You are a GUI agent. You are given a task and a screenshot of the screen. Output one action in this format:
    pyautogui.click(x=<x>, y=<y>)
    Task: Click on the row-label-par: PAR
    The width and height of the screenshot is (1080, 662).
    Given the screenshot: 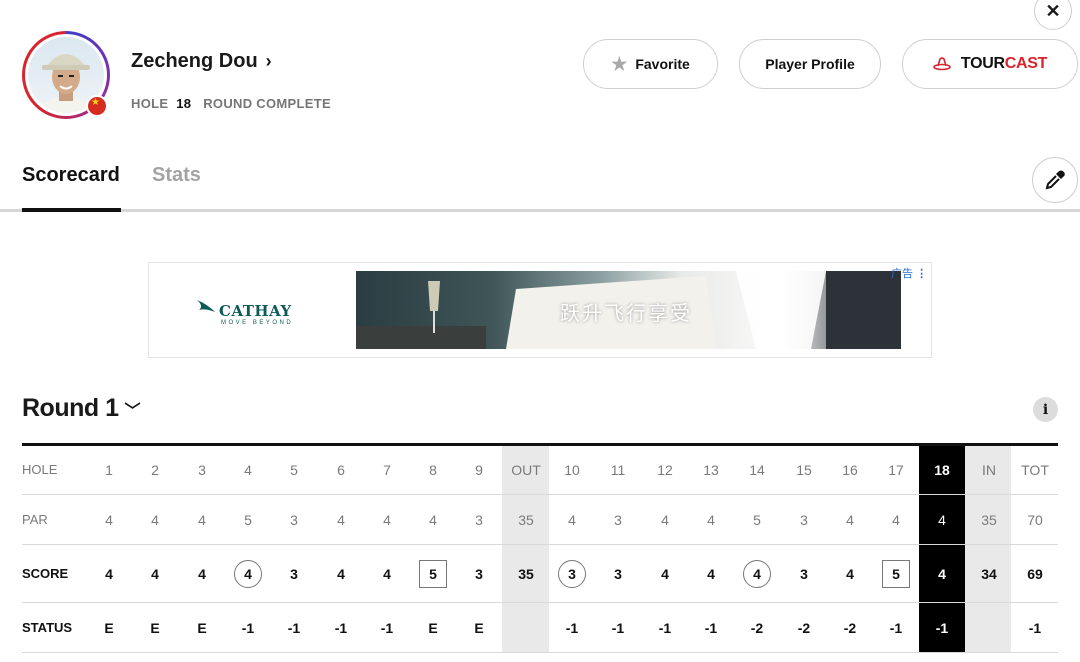 What is the action you would take?
    pyautogui.click(x=35, y=519)
    